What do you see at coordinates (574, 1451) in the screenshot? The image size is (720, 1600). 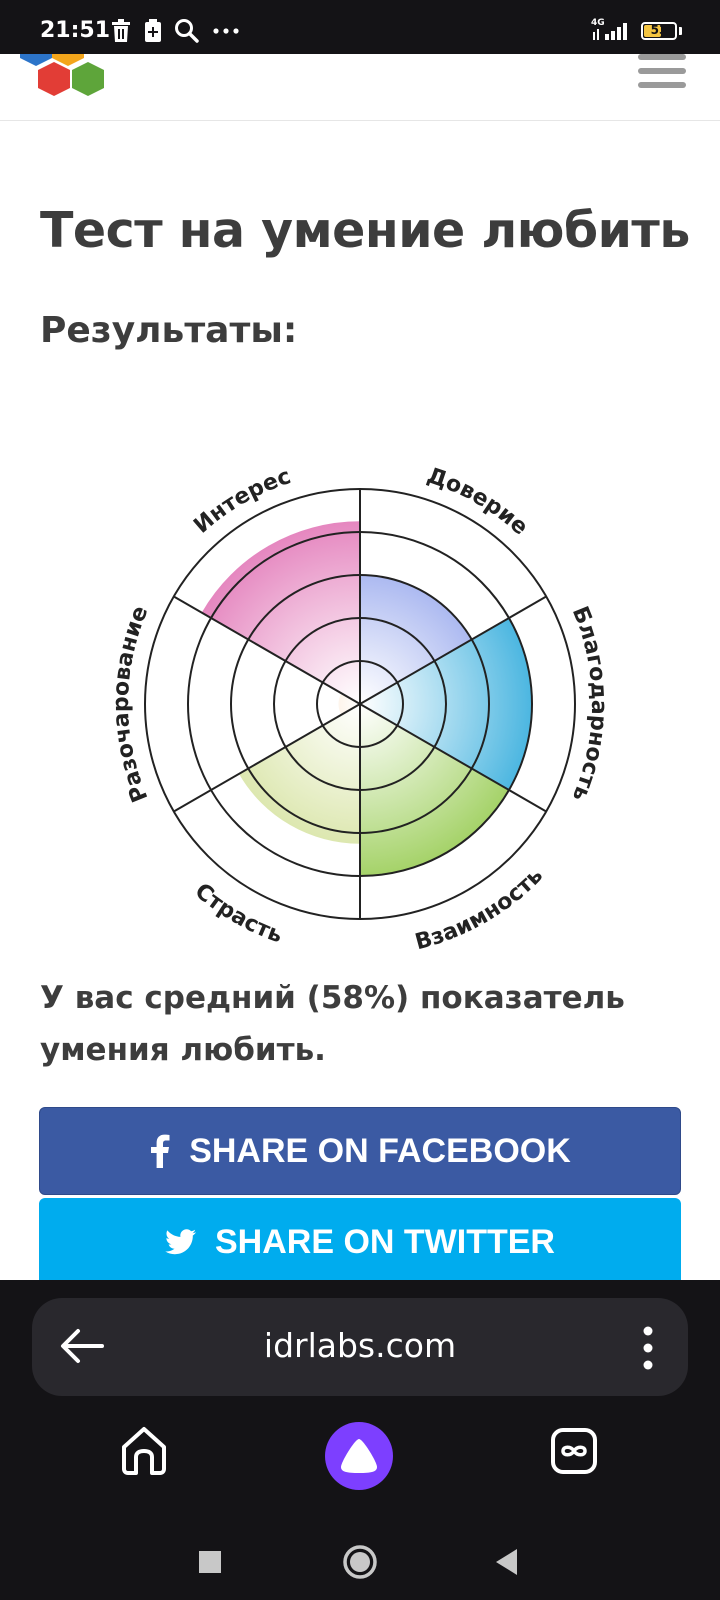 I see `tabs-icon` at bounding box center [574, 1451].